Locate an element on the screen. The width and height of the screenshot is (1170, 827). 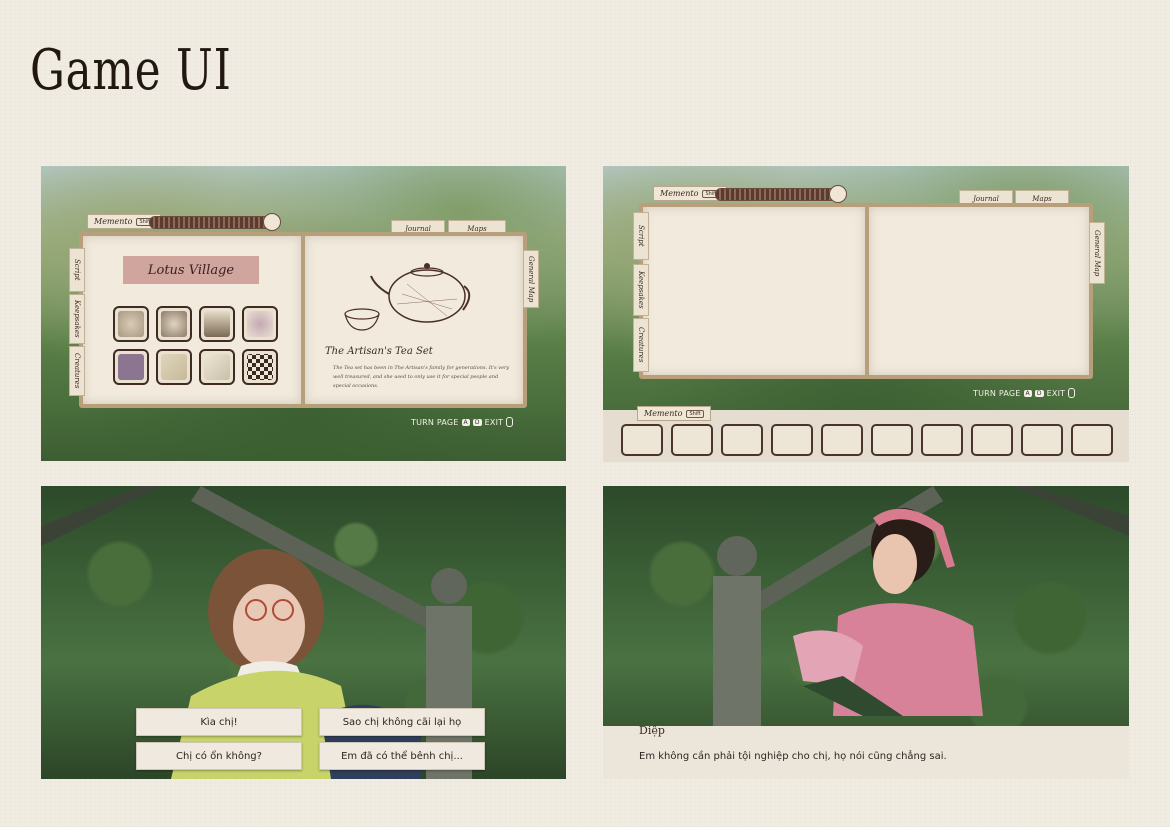
lotus-petal-item-icon is located at coordinates (260, 324).